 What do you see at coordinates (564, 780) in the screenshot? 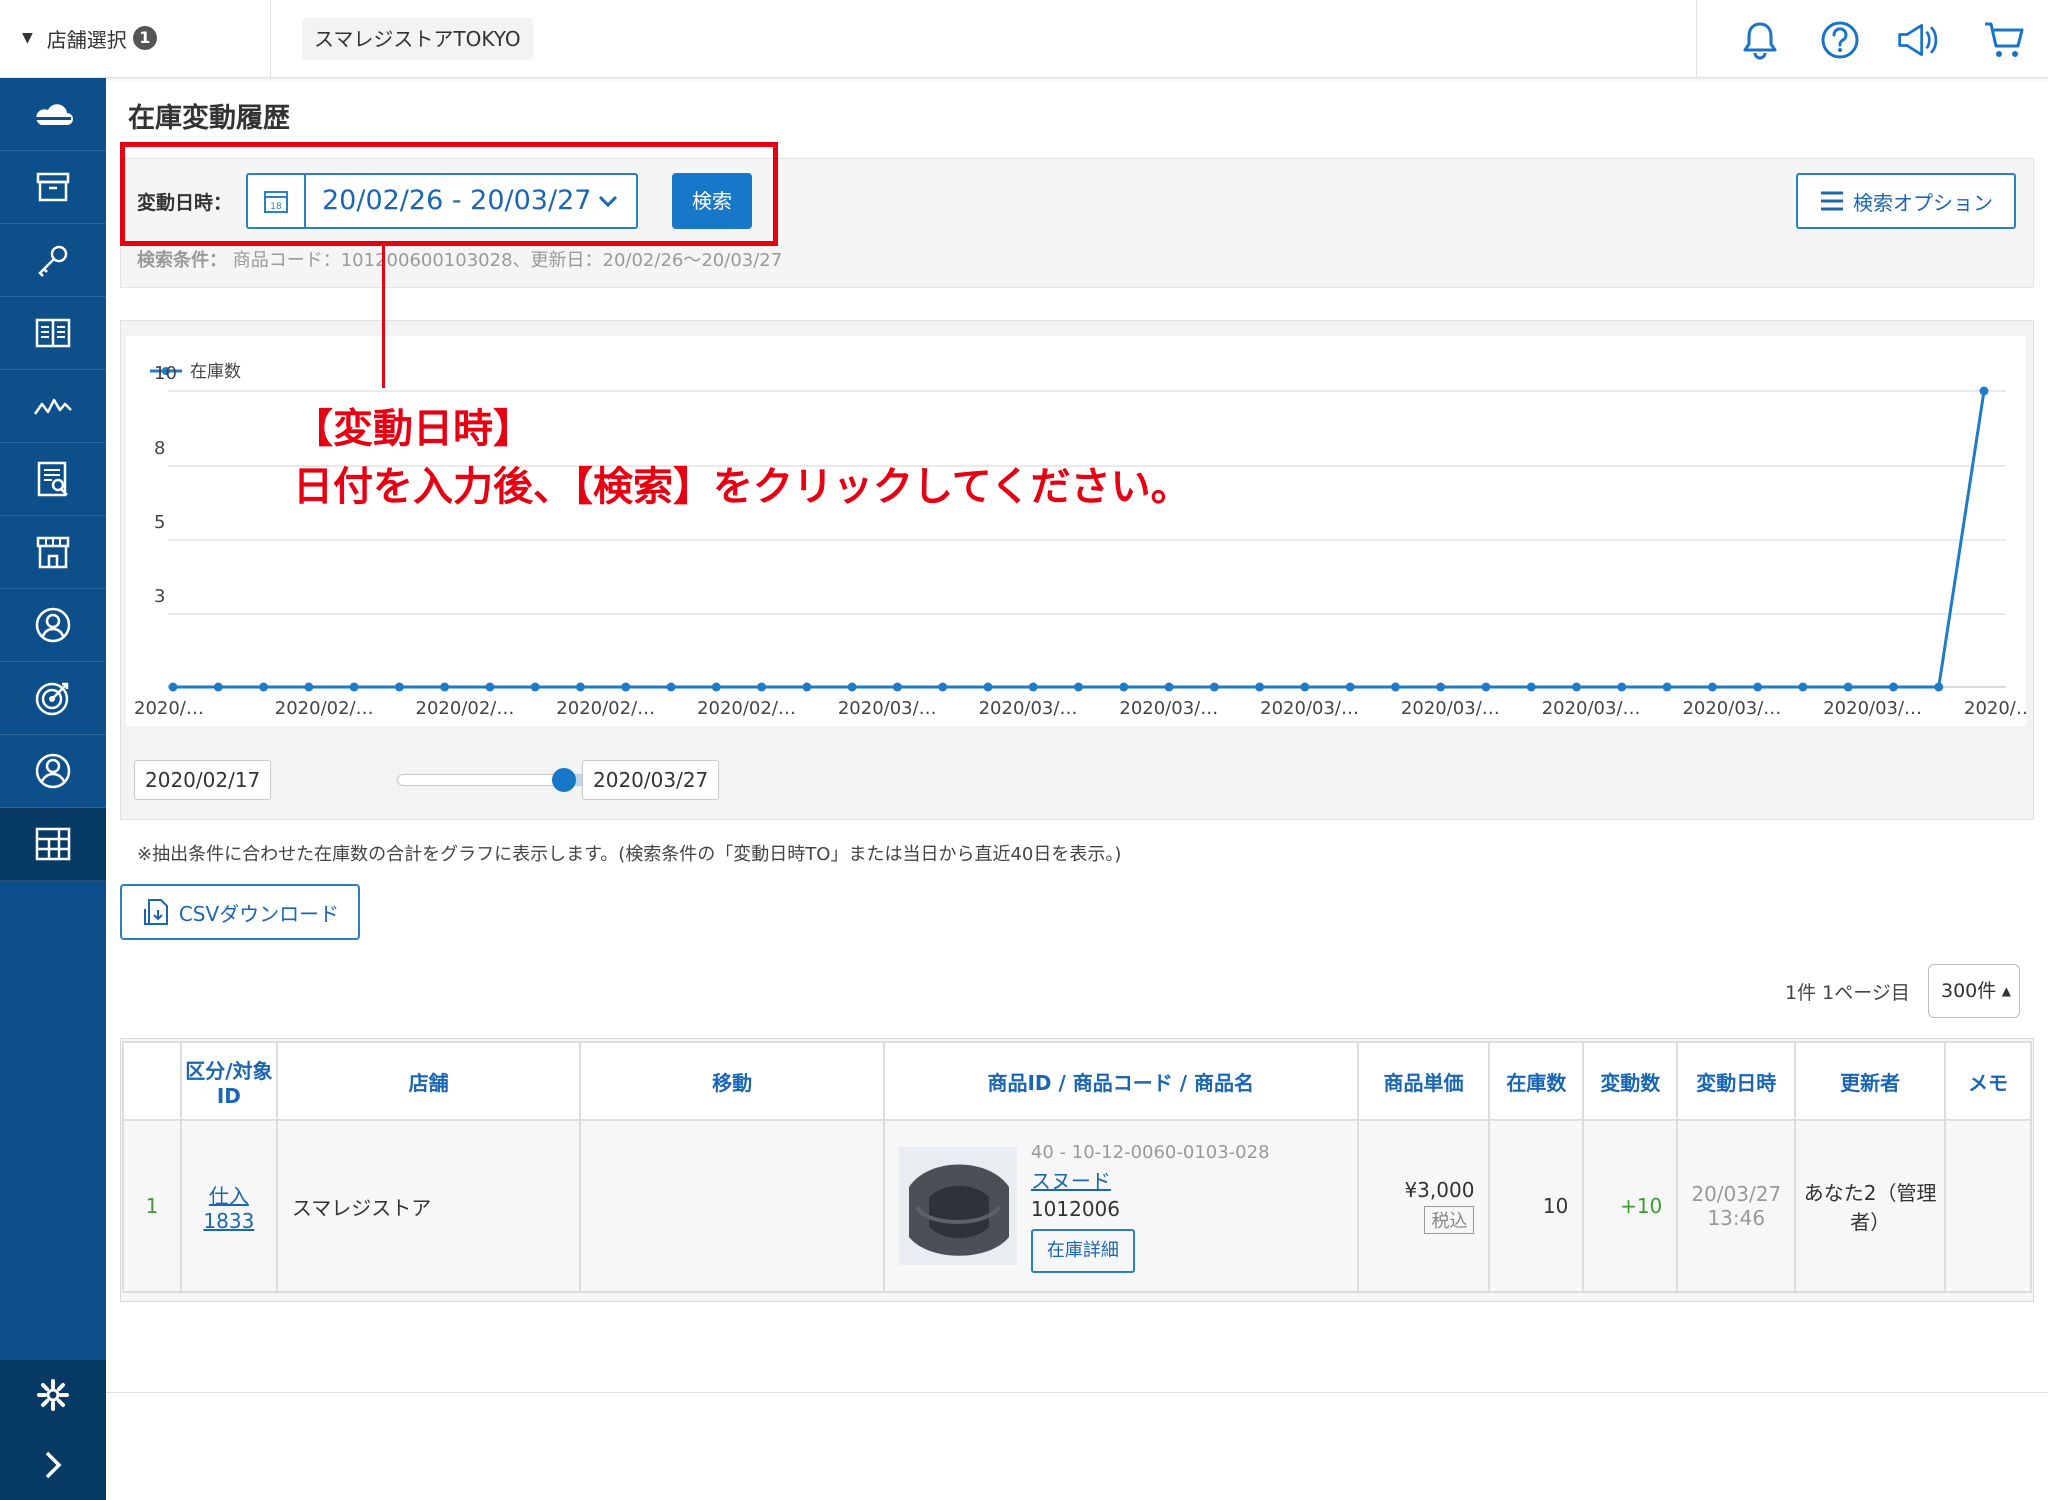
I see `range-slider-handle-start` at bounding box center [564, 780].